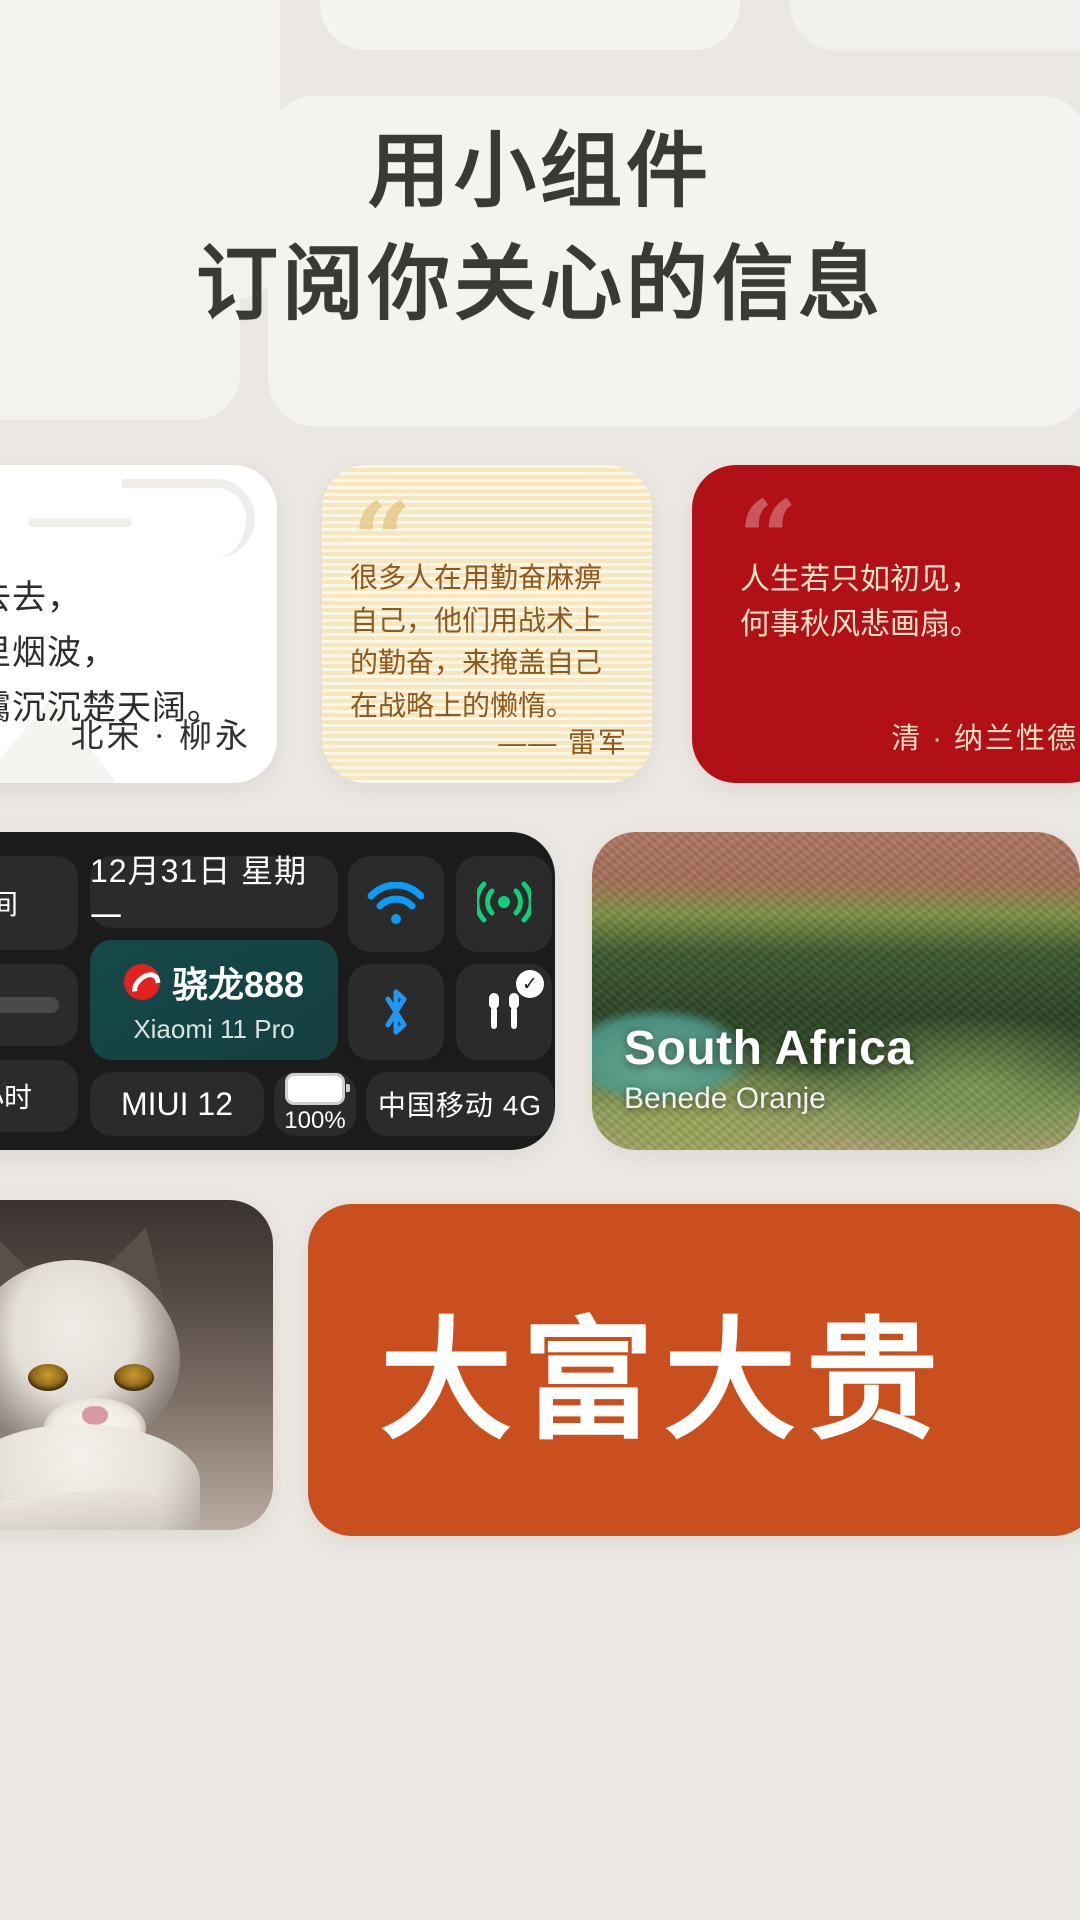 The height and width of the screenshot is (1920, 1080). I want to click on wifi-icon, so click(396, 903).